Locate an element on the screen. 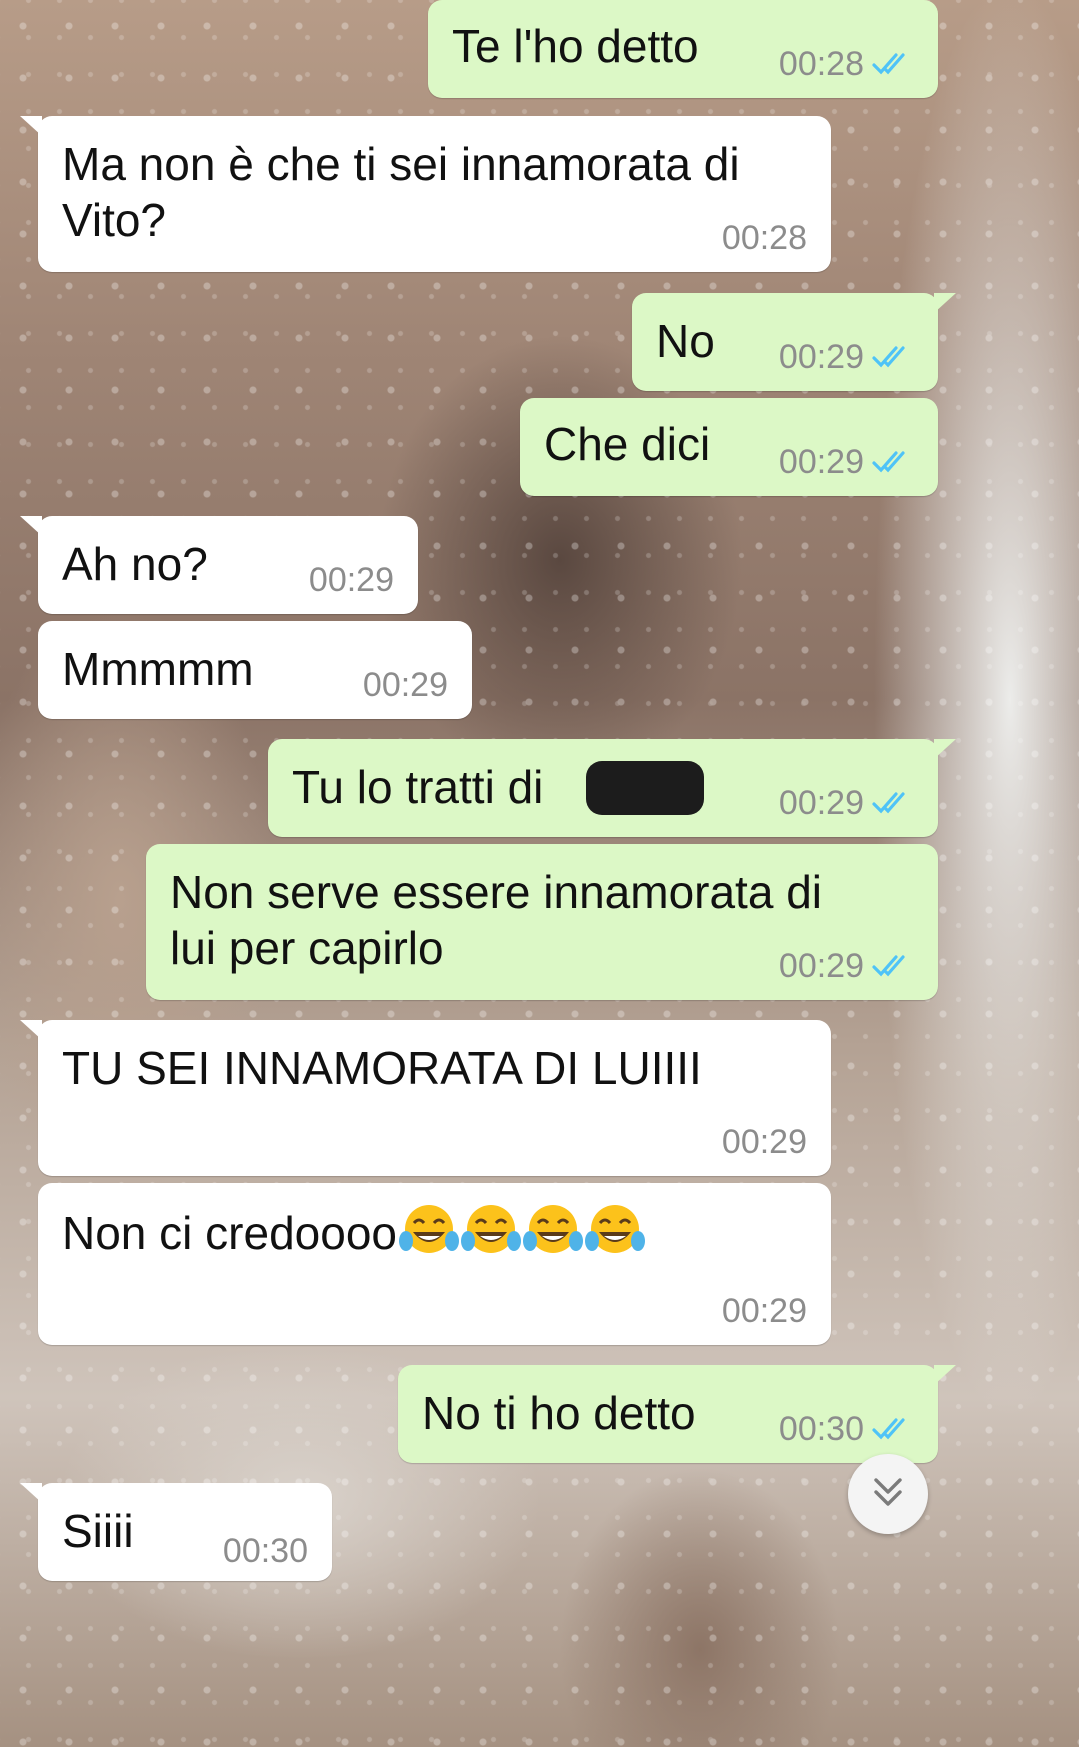 Image resolution: width=1079 pixels, height=1747 pixels. message-bubble-incoming: TU SEI INNAMORATA DI LUIIII 00:29 is located at coordinates (425, 1098).